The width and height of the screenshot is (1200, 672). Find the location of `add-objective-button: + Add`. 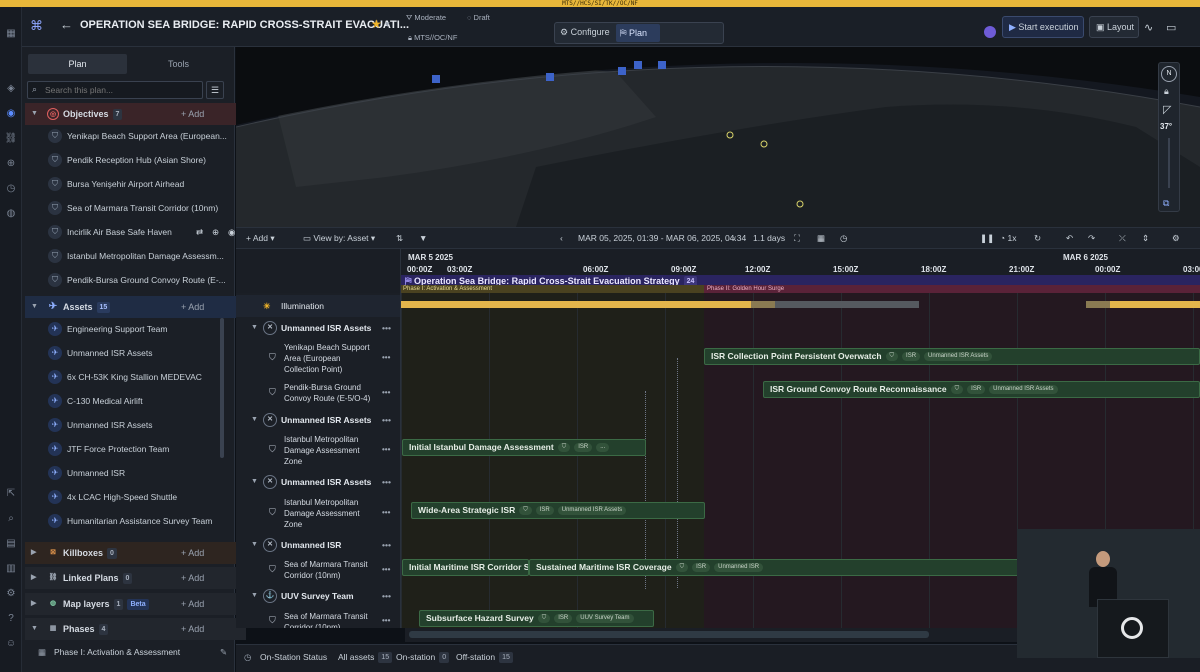

add-objective-button: + Add is located at coordinates (192, 114).